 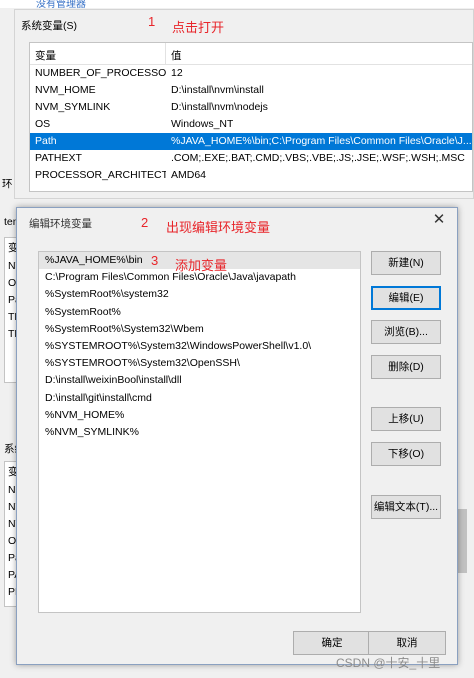 I want to click on variable-name: Path, so click(x=46, y=141).